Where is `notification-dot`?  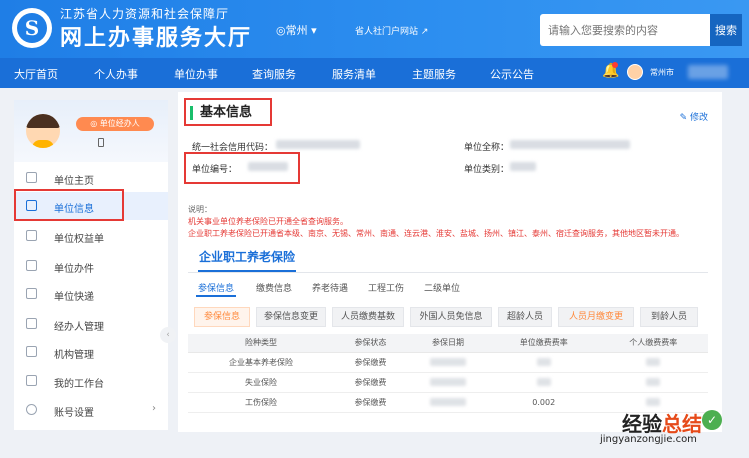 notification-dot is located at coordinates (615, 65).